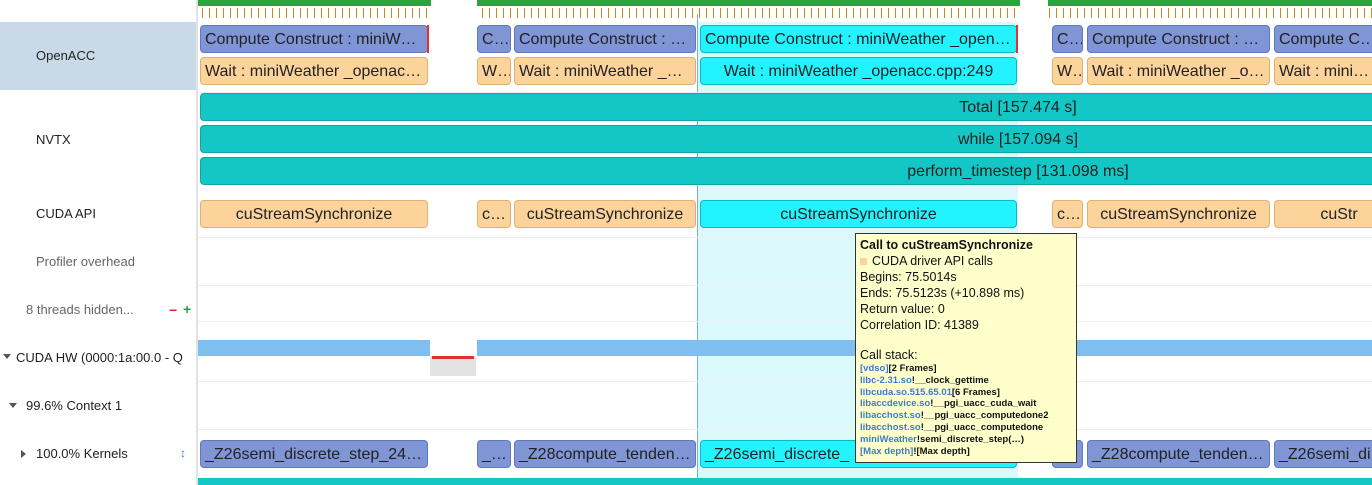 The width and height of the screenshot is (1372, 485). What do you see at coordinates (888, 439) in the screenshot?
I see `call-stack-lib: miniWeather` at bounding box center [888, 439].